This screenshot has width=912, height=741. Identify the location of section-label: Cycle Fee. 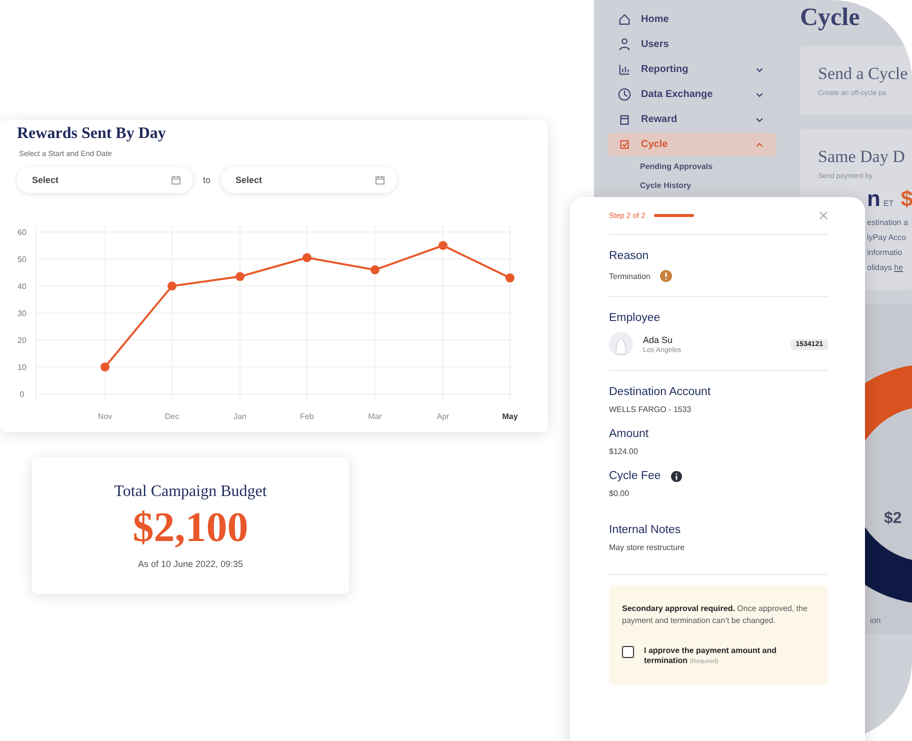
(635, 476).